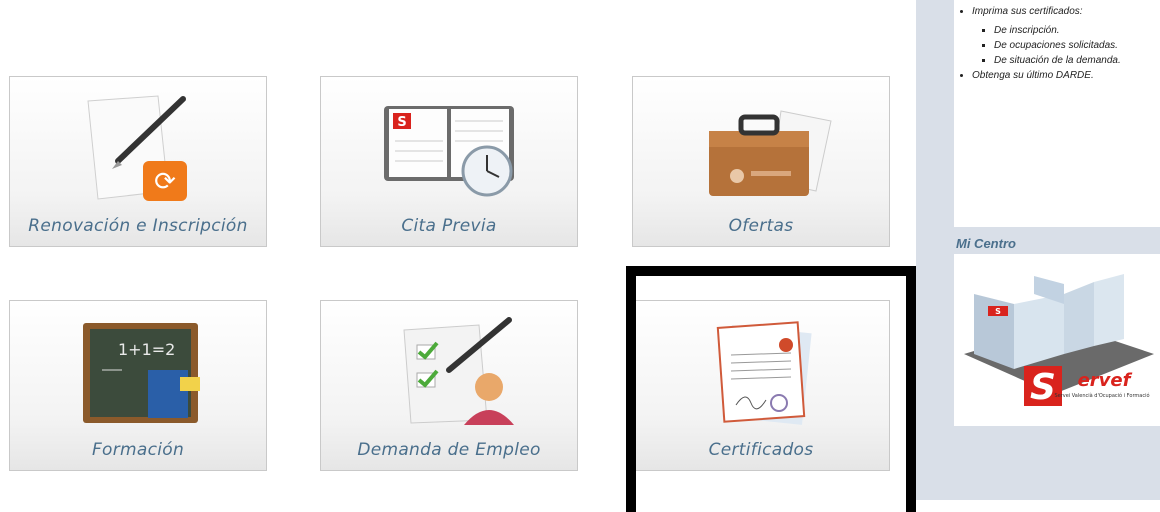  I want to click on agenda-clock-icon: S, so click(449, 151).